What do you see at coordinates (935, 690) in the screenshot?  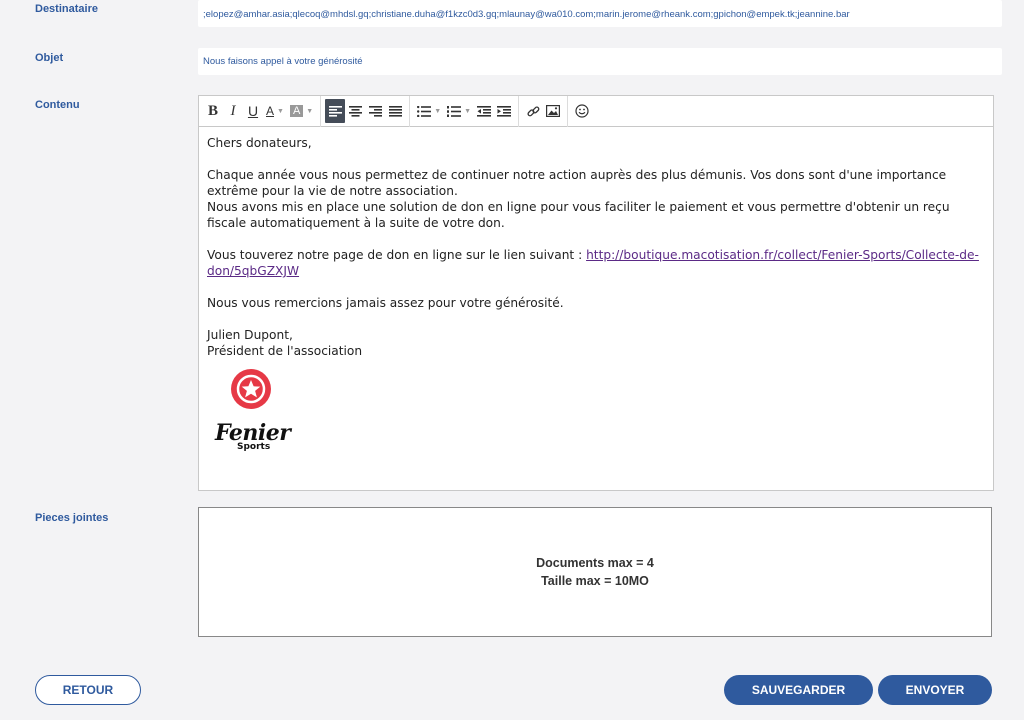 I see `send-button: ENVOYER` at bounding box center [935, 690].